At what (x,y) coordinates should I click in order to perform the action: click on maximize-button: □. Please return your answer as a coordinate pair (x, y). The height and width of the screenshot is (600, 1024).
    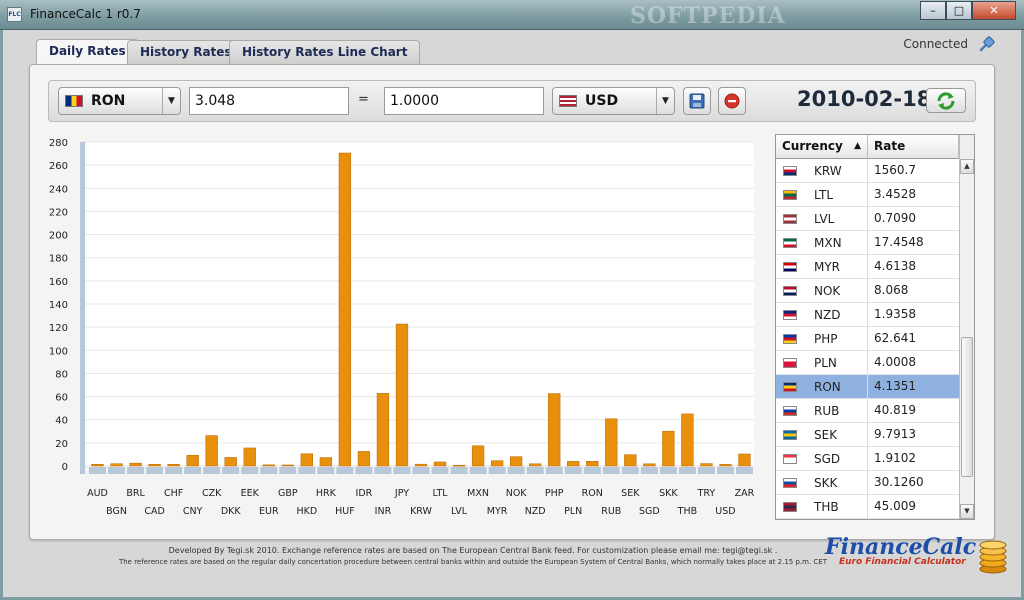
    Looking at the image, I should click on (959, 10).